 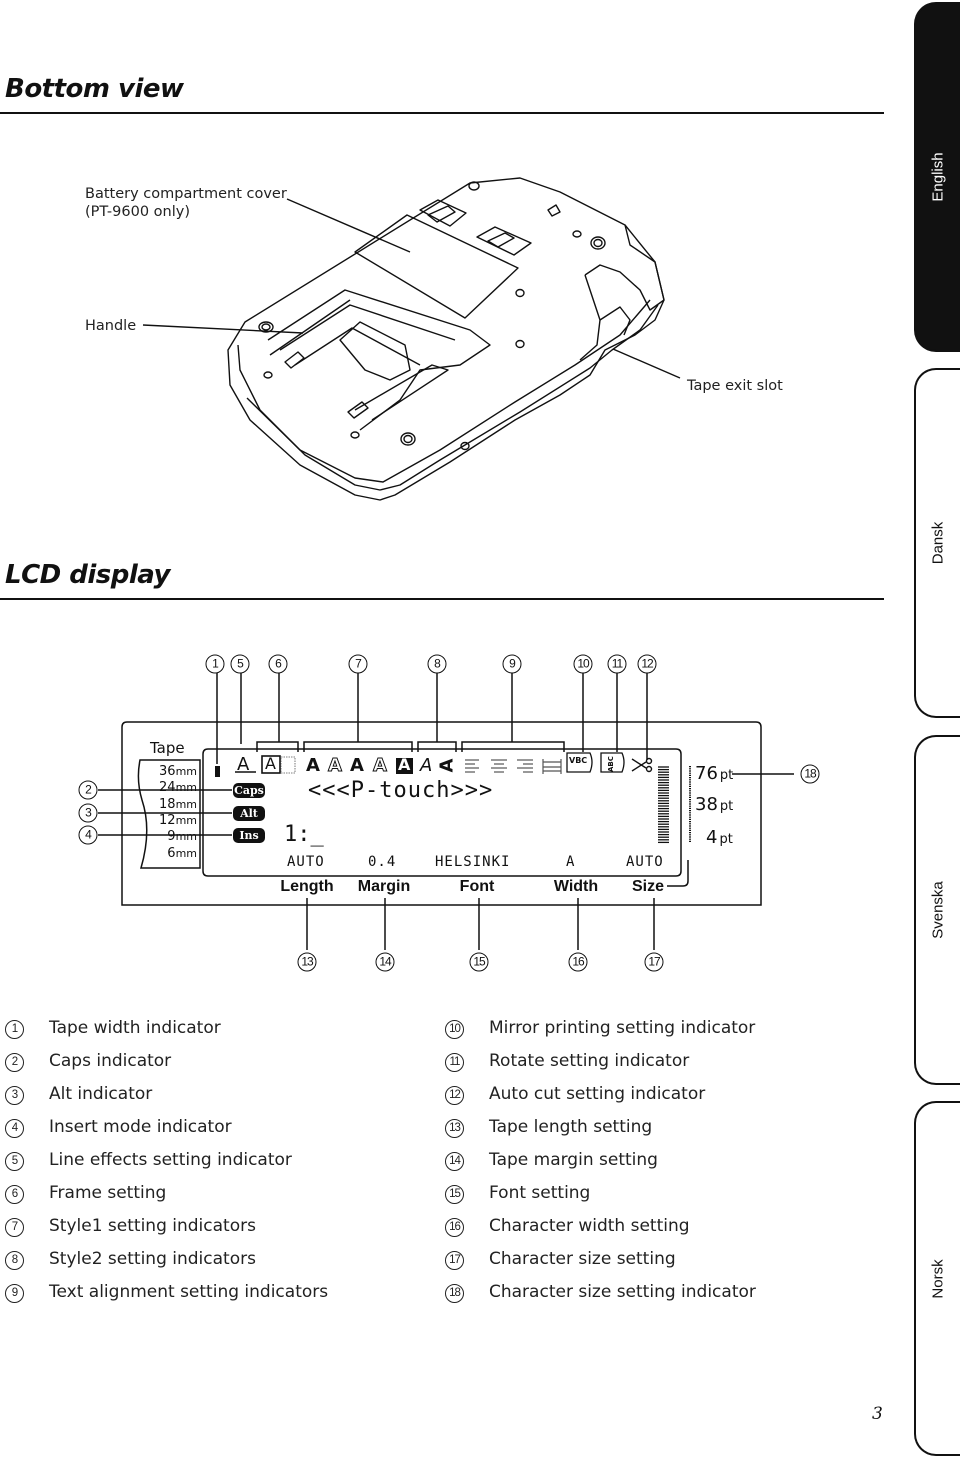 What do you see at coordinates (243, 764) in the screenshot?
I see `line-effect-glyph: A` at bounding box center [243, 764].